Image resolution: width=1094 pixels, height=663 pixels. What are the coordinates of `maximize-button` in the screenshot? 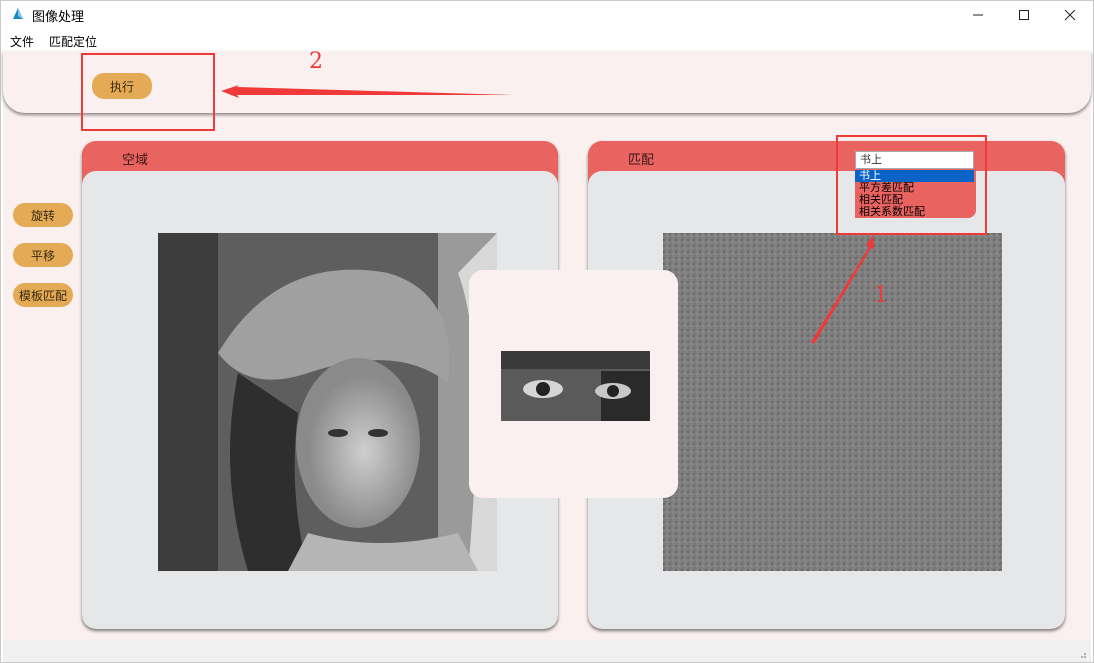 It's located at (1024, 15).